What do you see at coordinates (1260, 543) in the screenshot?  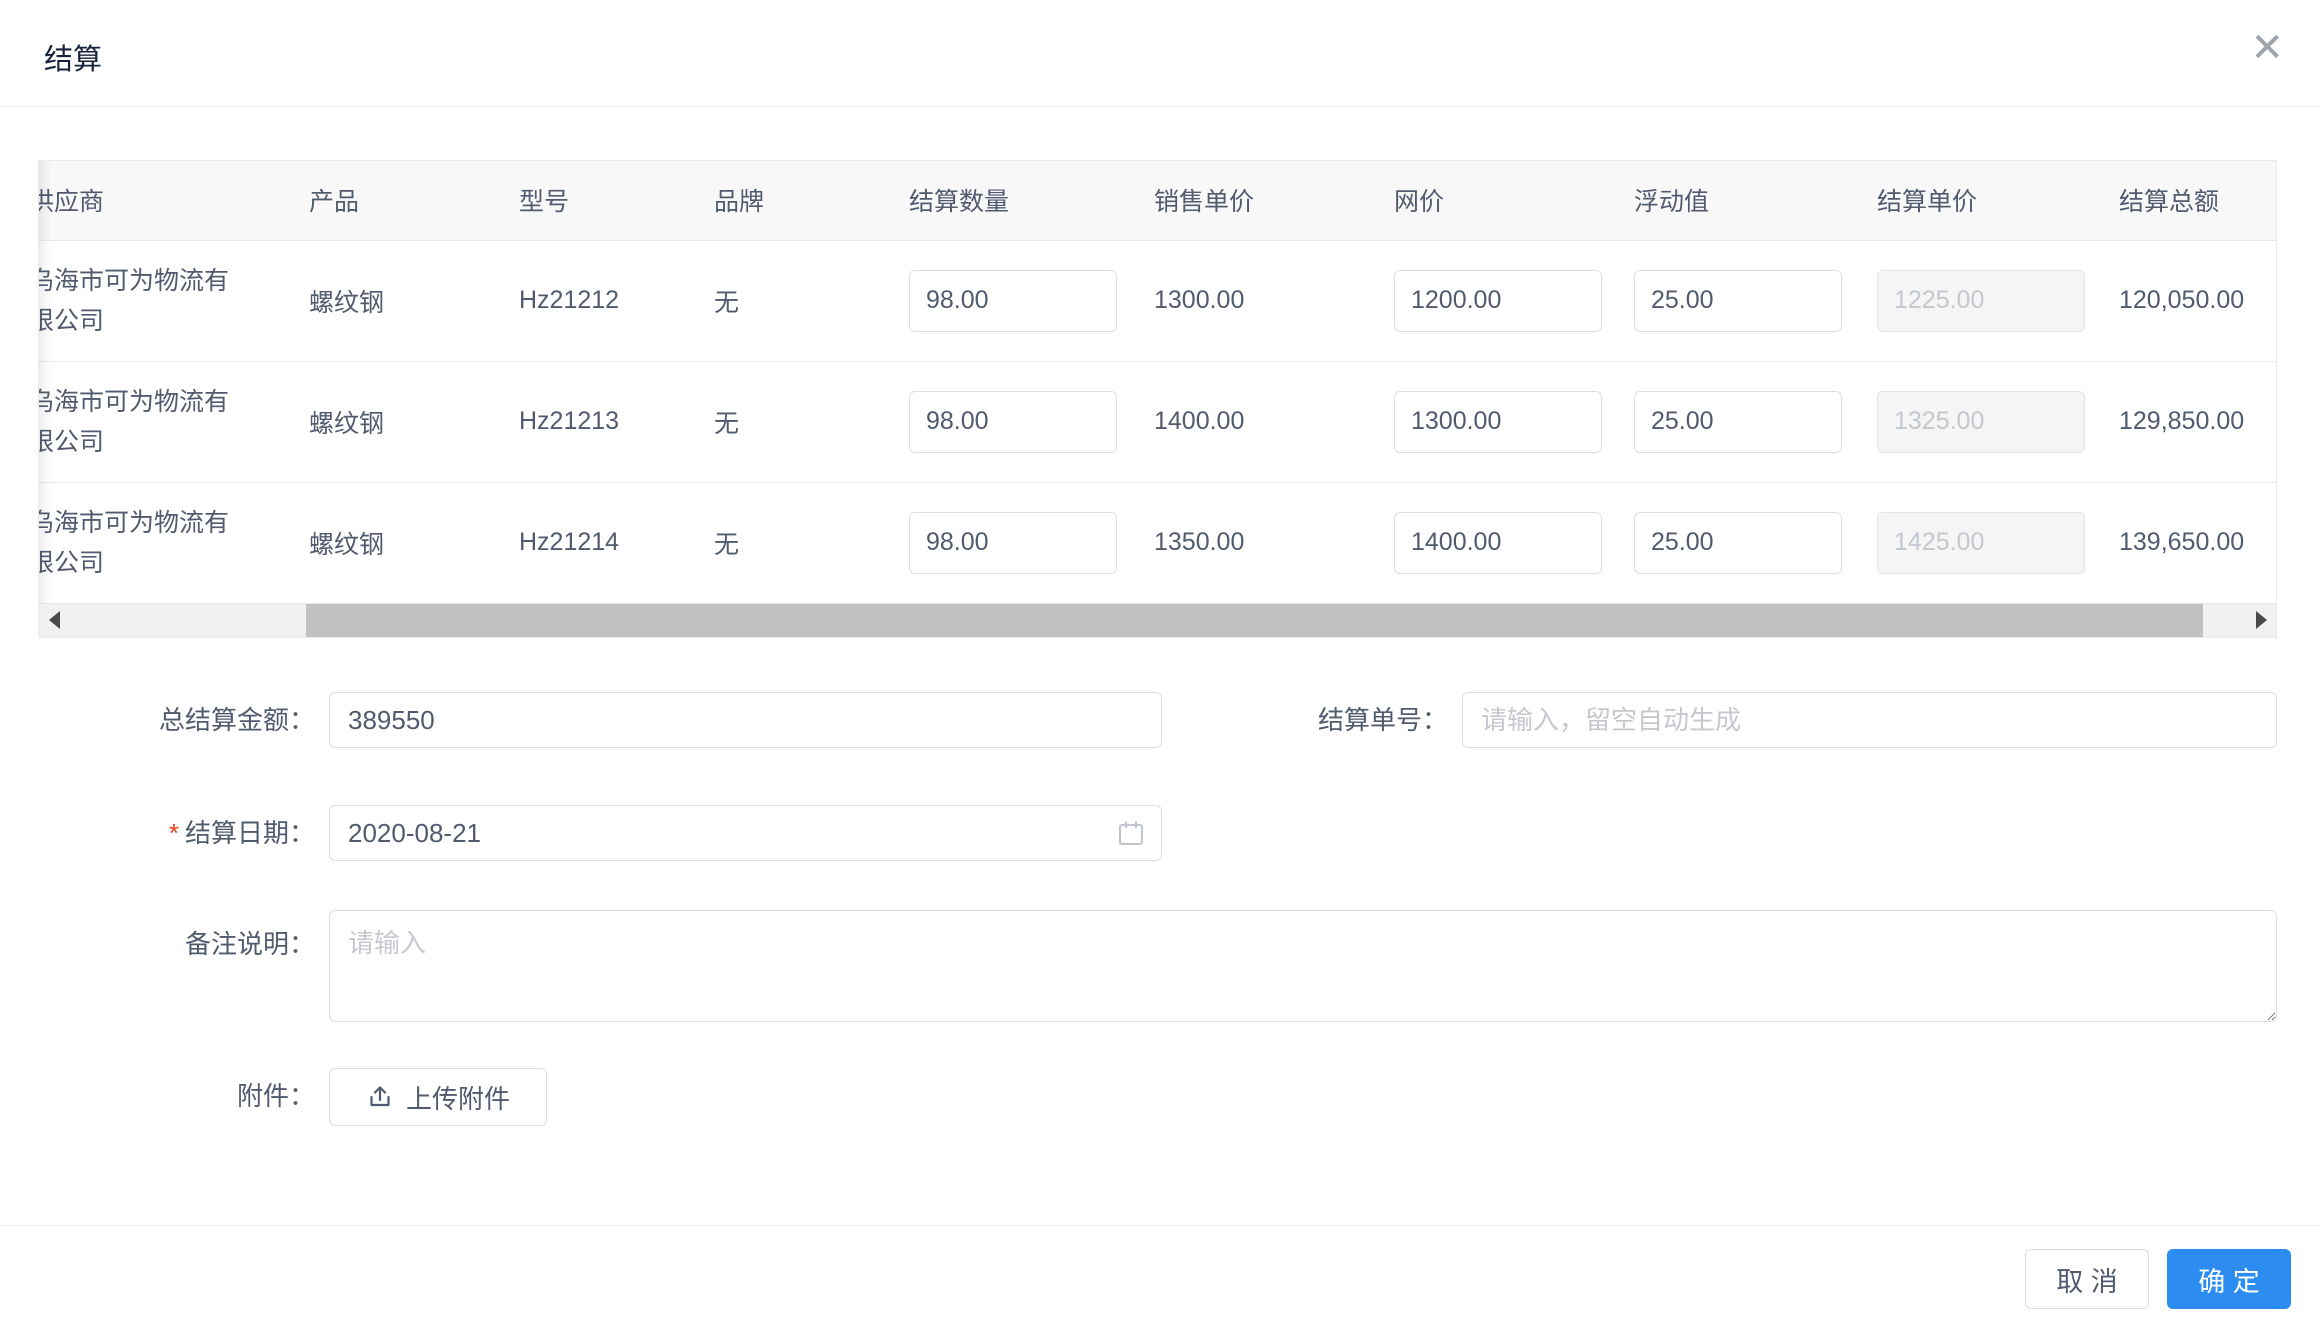 I see `sale-price-cell: 1350.00` at bounding box center [1260, 543].